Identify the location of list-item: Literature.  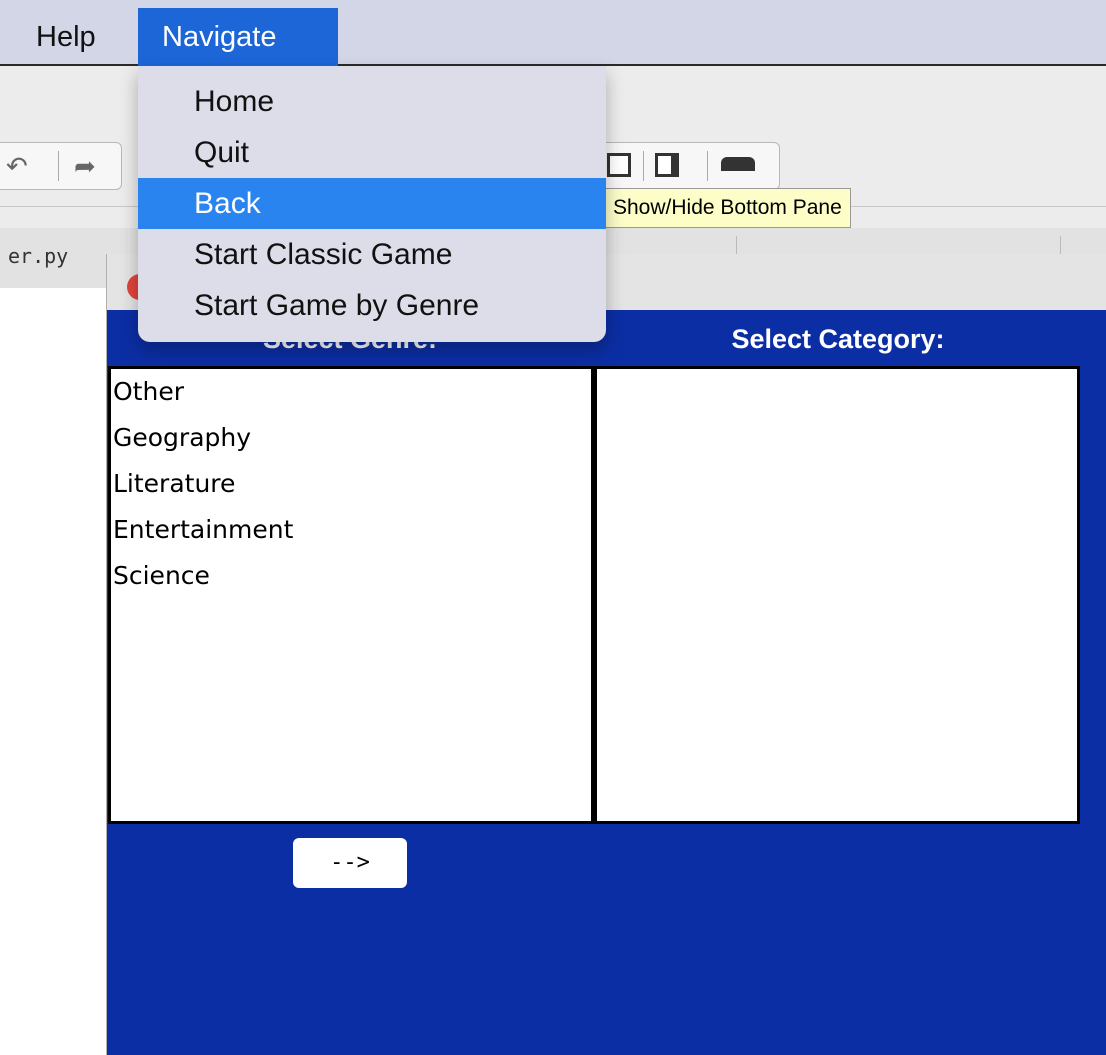
(351, 484).